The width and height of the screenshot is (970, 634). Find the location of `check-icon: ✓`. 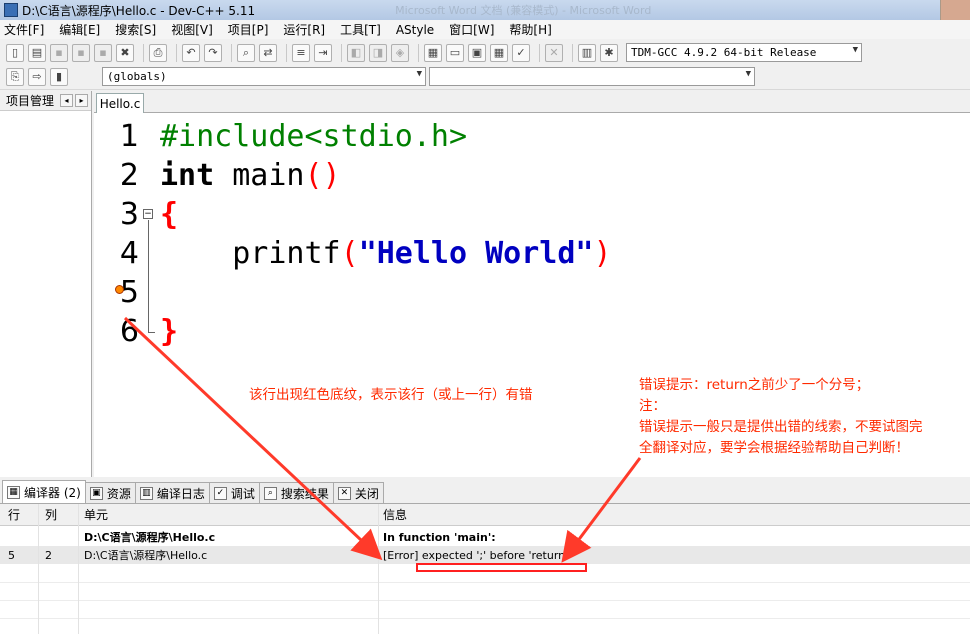

check-icon: ✓ is located at coordinates (220, 493).